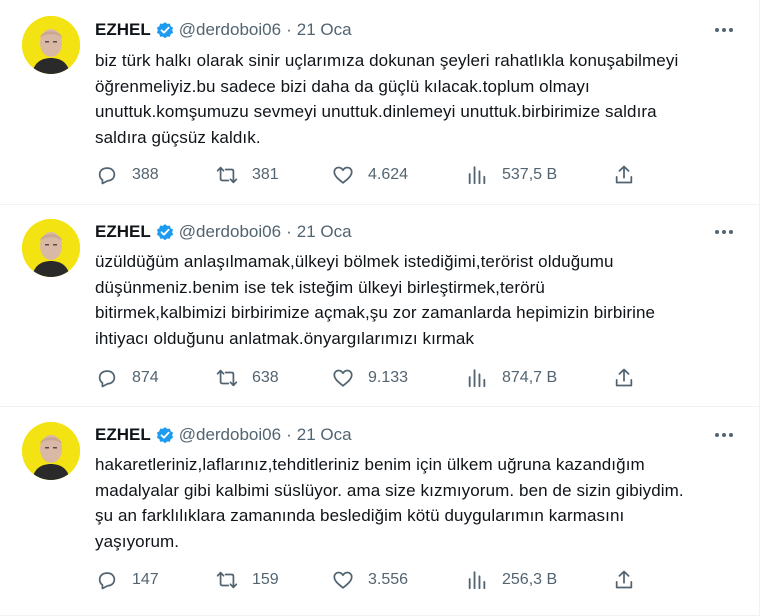  What do you see at coordinates (388, 377) in the screenshot?
I see `like-count: 9.133` at bounding box center [388, 377].